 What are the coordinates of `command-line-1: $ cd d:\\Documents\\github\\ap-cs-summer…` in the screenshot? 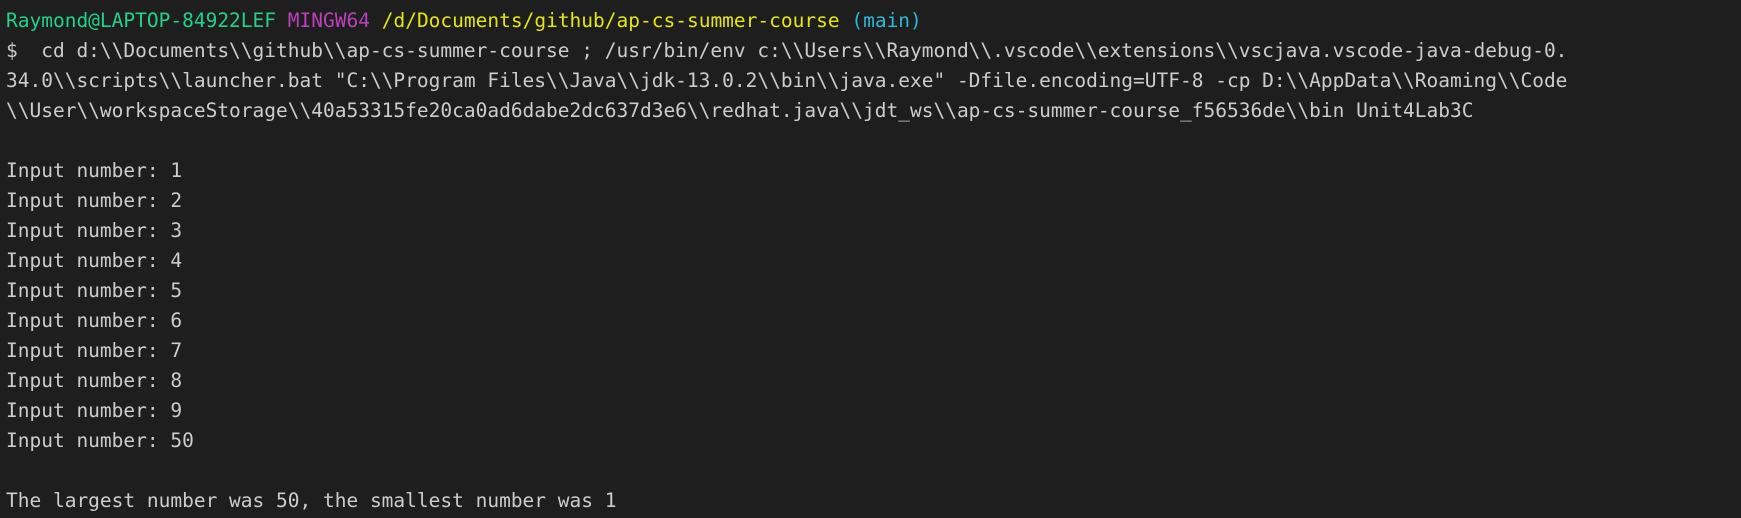 It's located at (787, 50).